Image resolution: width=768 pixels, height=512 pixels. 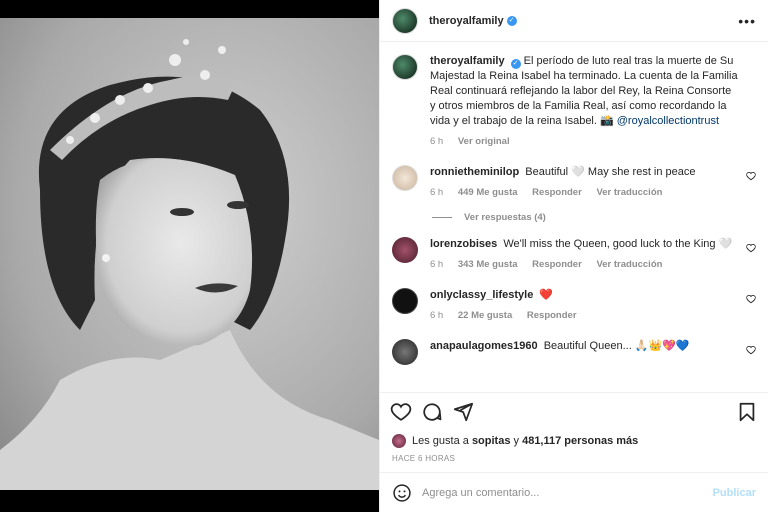 I want to click on comment-text: Beautiful Queen... 🙏🏻👑💖💙, so click(x=616, y=346).